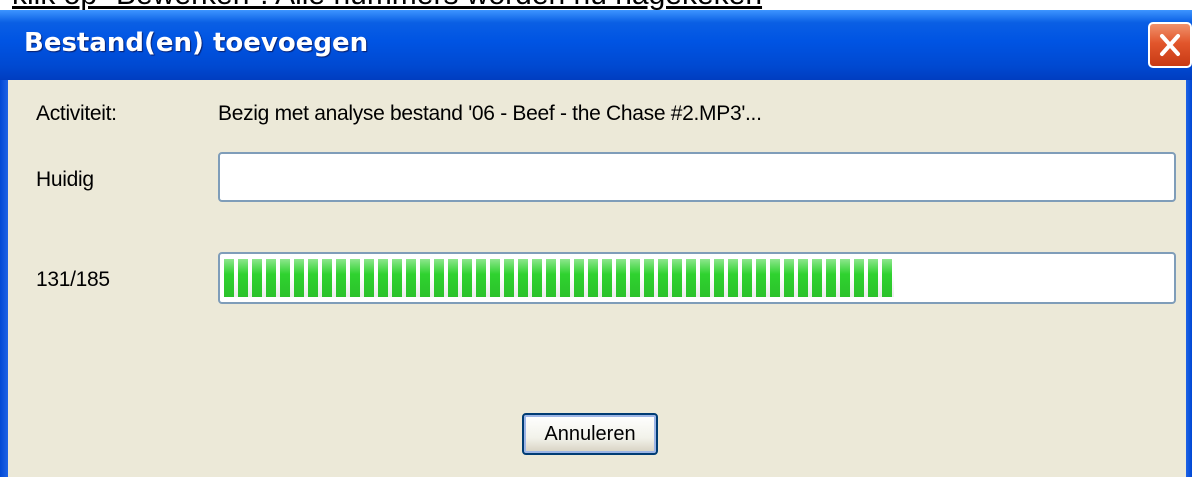  Describe the element at coordinates (73, 279) in the screenshot. I see `progress-count-label: 131/185` at that location.